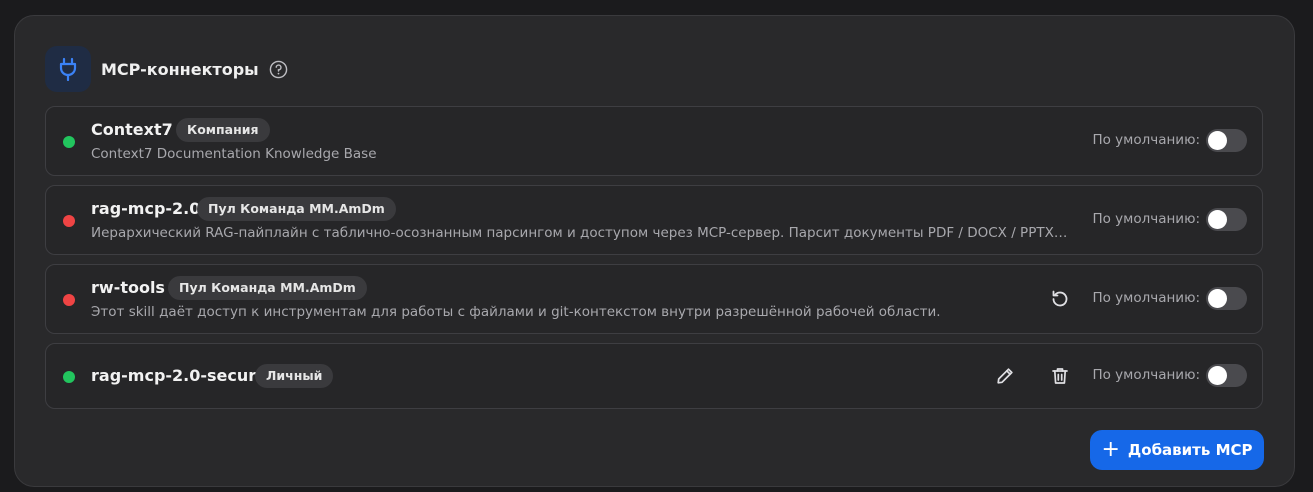 The height and width of the screenshot is (492, 1313). What do you see at coordinates (654, 376) in the screenshot?
I see `connector-row-rag-mcp-2.0-secure: rag-mcp-2.0-secure Личный По умолчанию:` at bounding box center [654, 376].